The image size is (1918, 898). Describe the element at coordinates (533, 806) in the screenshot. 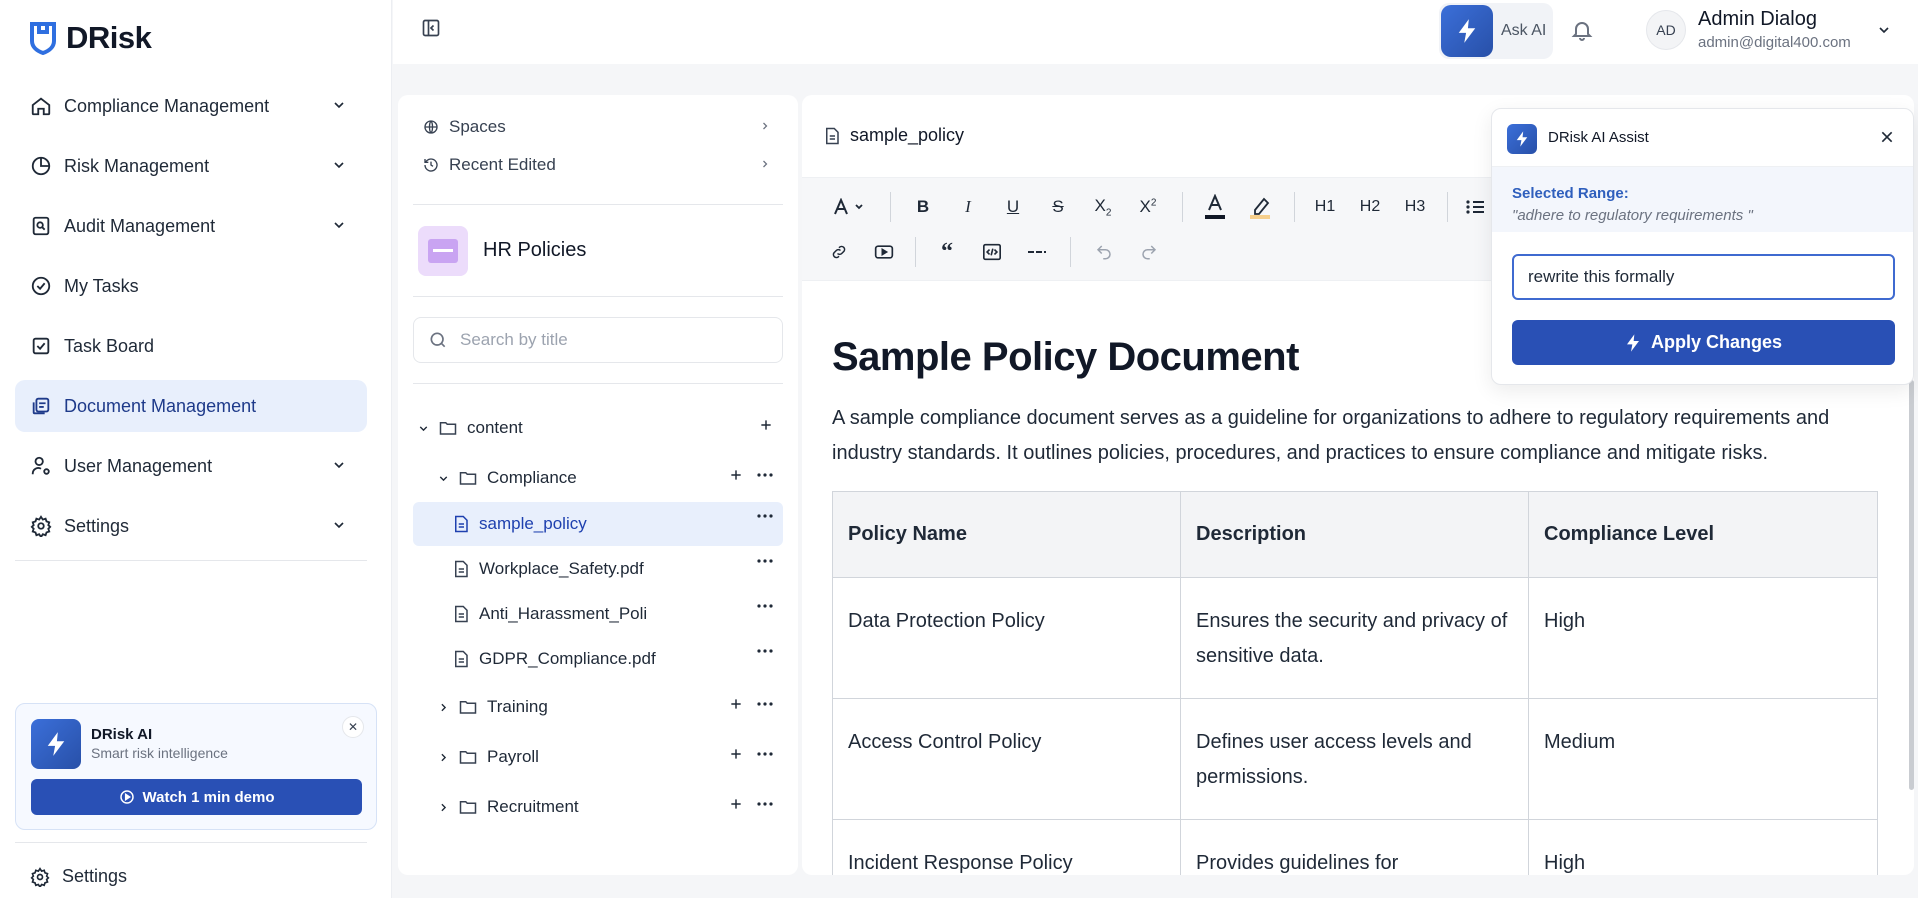

I see `tree-node-label: Recruitment` at that location.